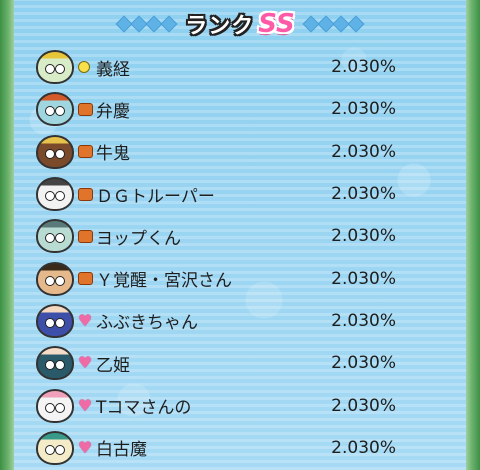 The image size is (480, 470). Describe the element at coordinates (144, 408) in the screenshot. I see `yokai-name: Tコマさんの` at that location.